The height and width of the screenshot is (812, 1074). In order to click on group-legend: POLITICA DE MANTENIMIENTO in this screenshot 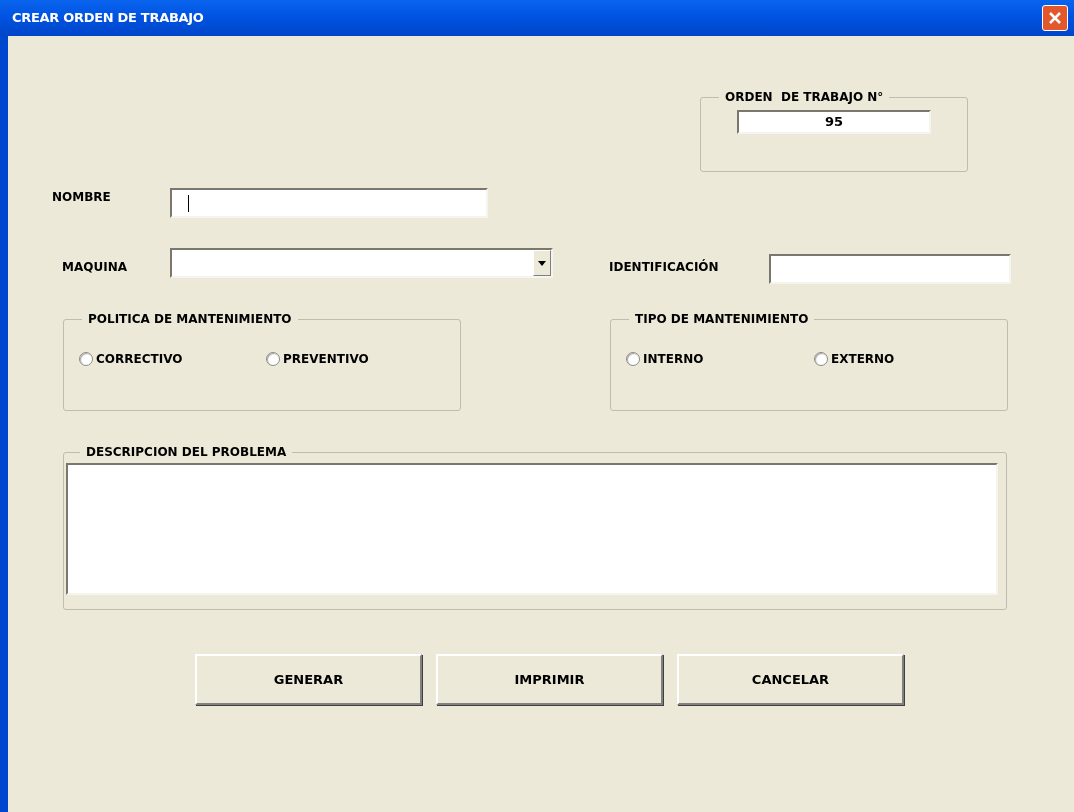, I will do `click(190, 319)`.